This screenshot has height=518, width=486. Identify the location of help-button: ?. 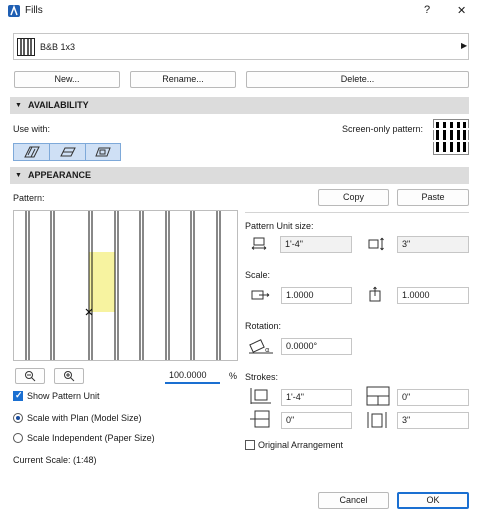
(427, 10).